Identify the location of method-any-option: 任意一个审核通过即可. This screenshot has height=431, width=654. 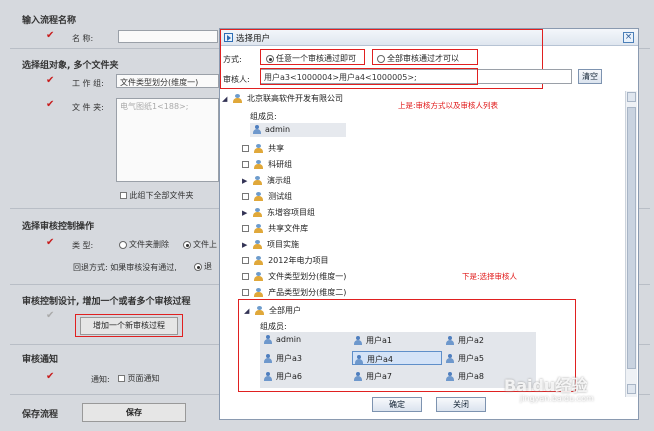
(311, 58).